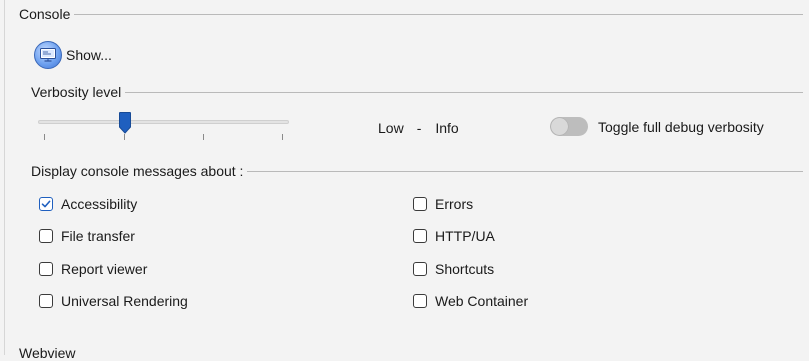 This screenshot has width=809, height=361. What do you see at coordinates (525, 171) in the screenshot?
I see `messages-divider` at bounding box center [525, 171].